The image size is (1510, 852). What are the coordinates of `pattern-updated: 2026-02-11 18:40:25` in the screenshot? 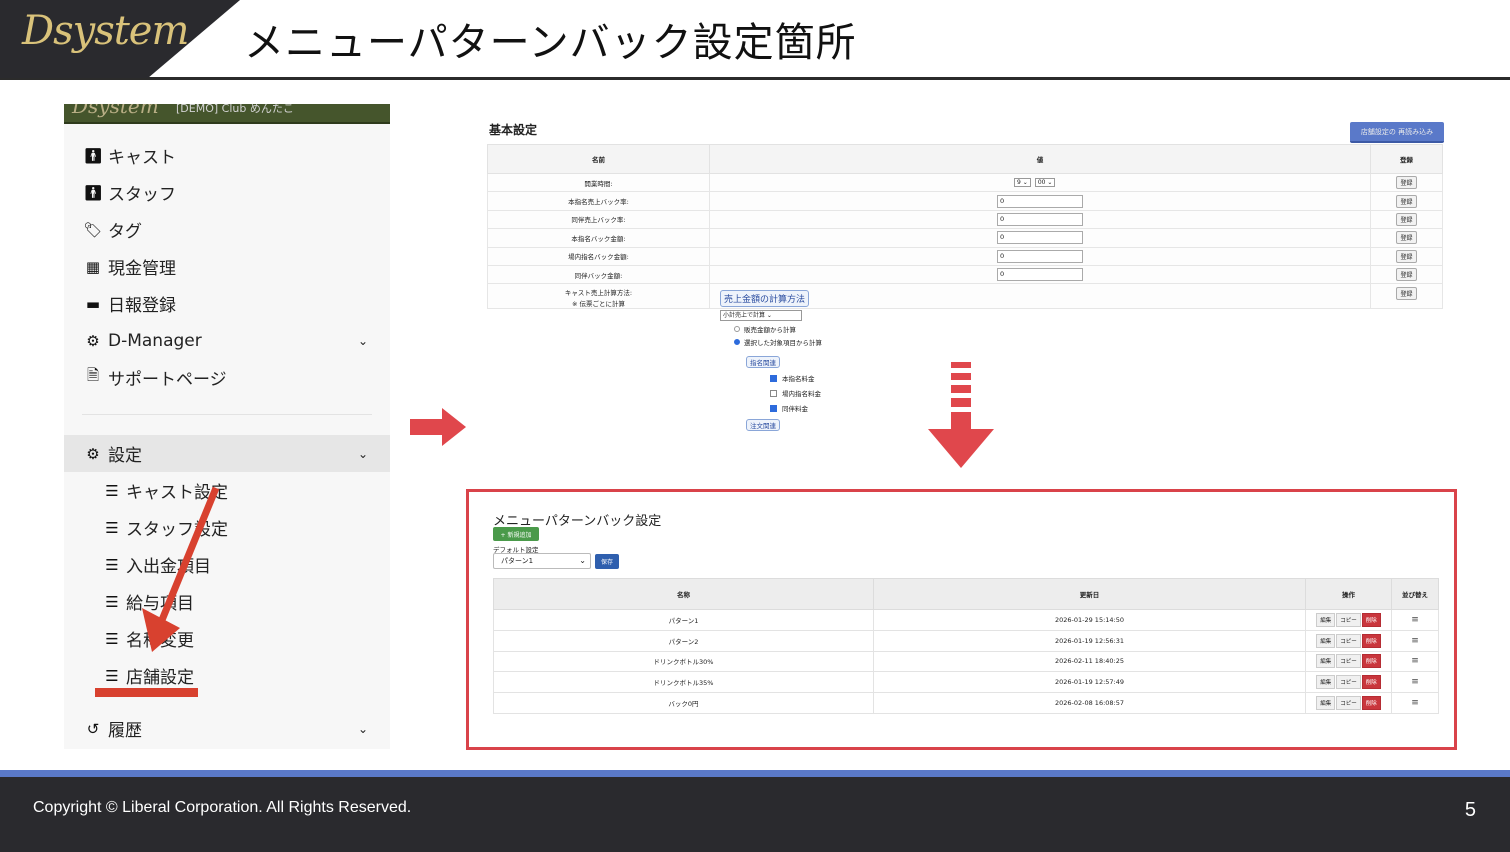 It's located at (1089, 661).